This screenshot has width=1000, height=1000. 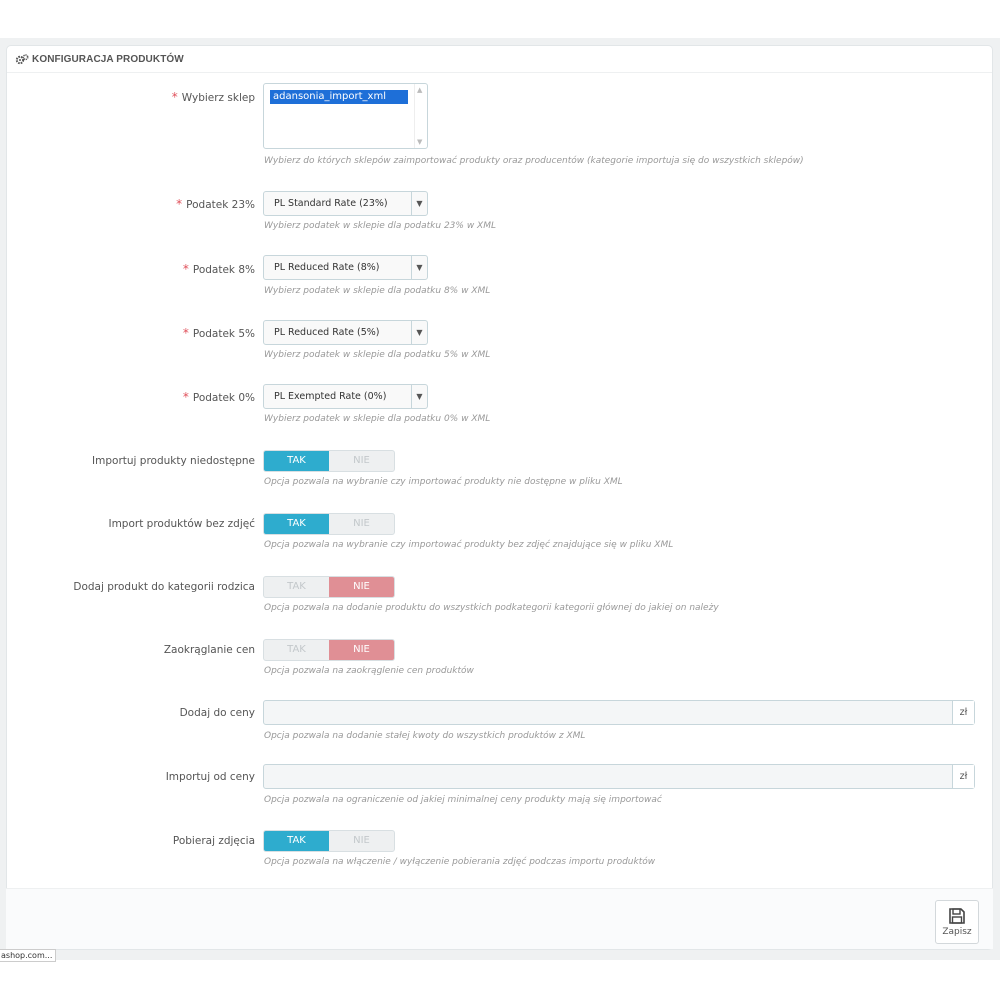 I want to click on tax5-label: * Podatek 5%, so click(x=219, y=333).